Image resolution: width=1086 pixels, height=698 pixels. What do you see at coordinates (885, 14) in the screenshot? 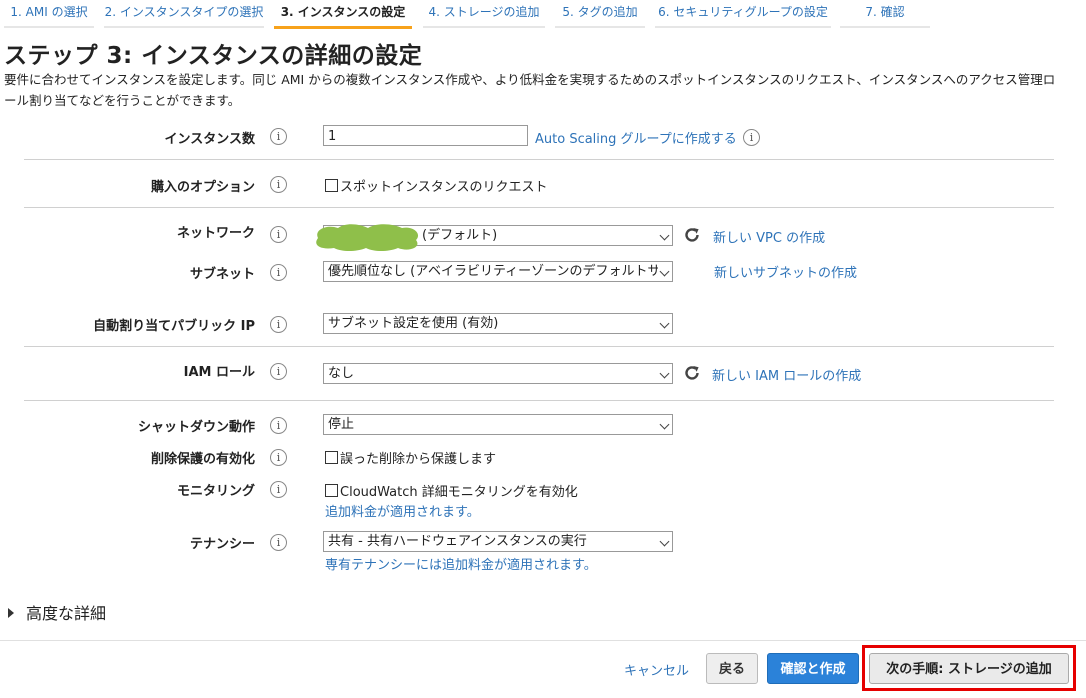
I see `tab-review: 7. 確認` at bounding box center [885, 14].